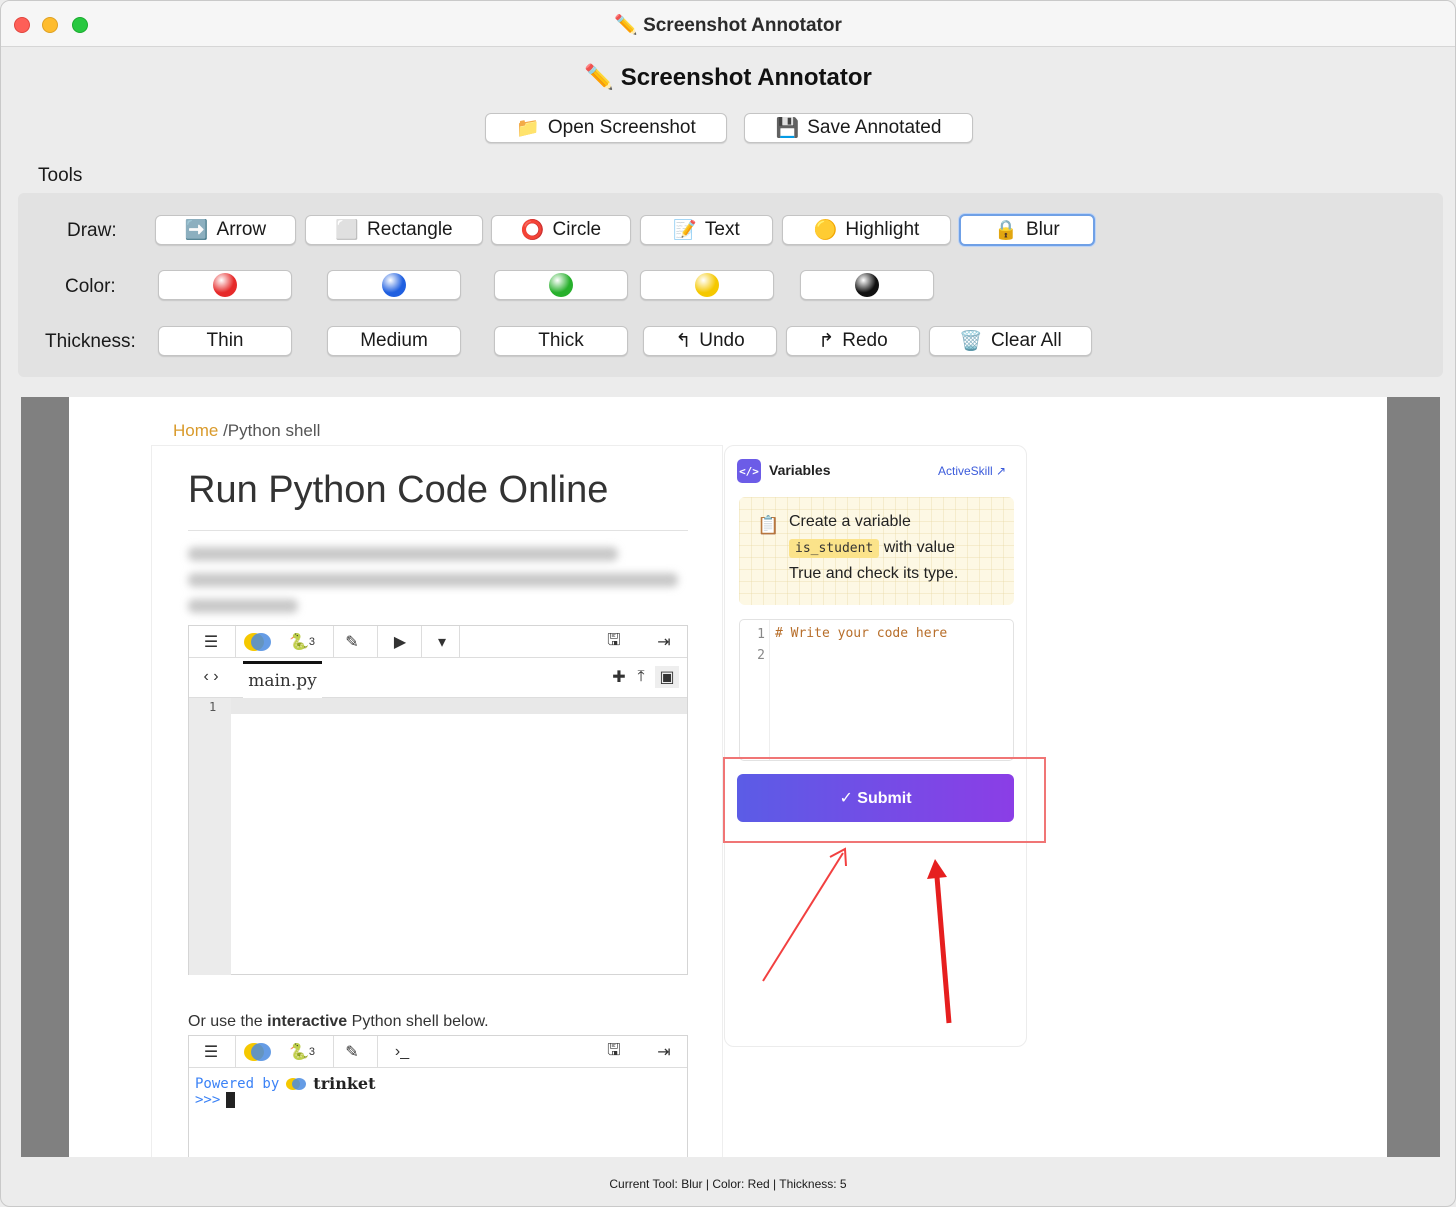  I want to click on code-gutter: 1 2, so click(755, 690).